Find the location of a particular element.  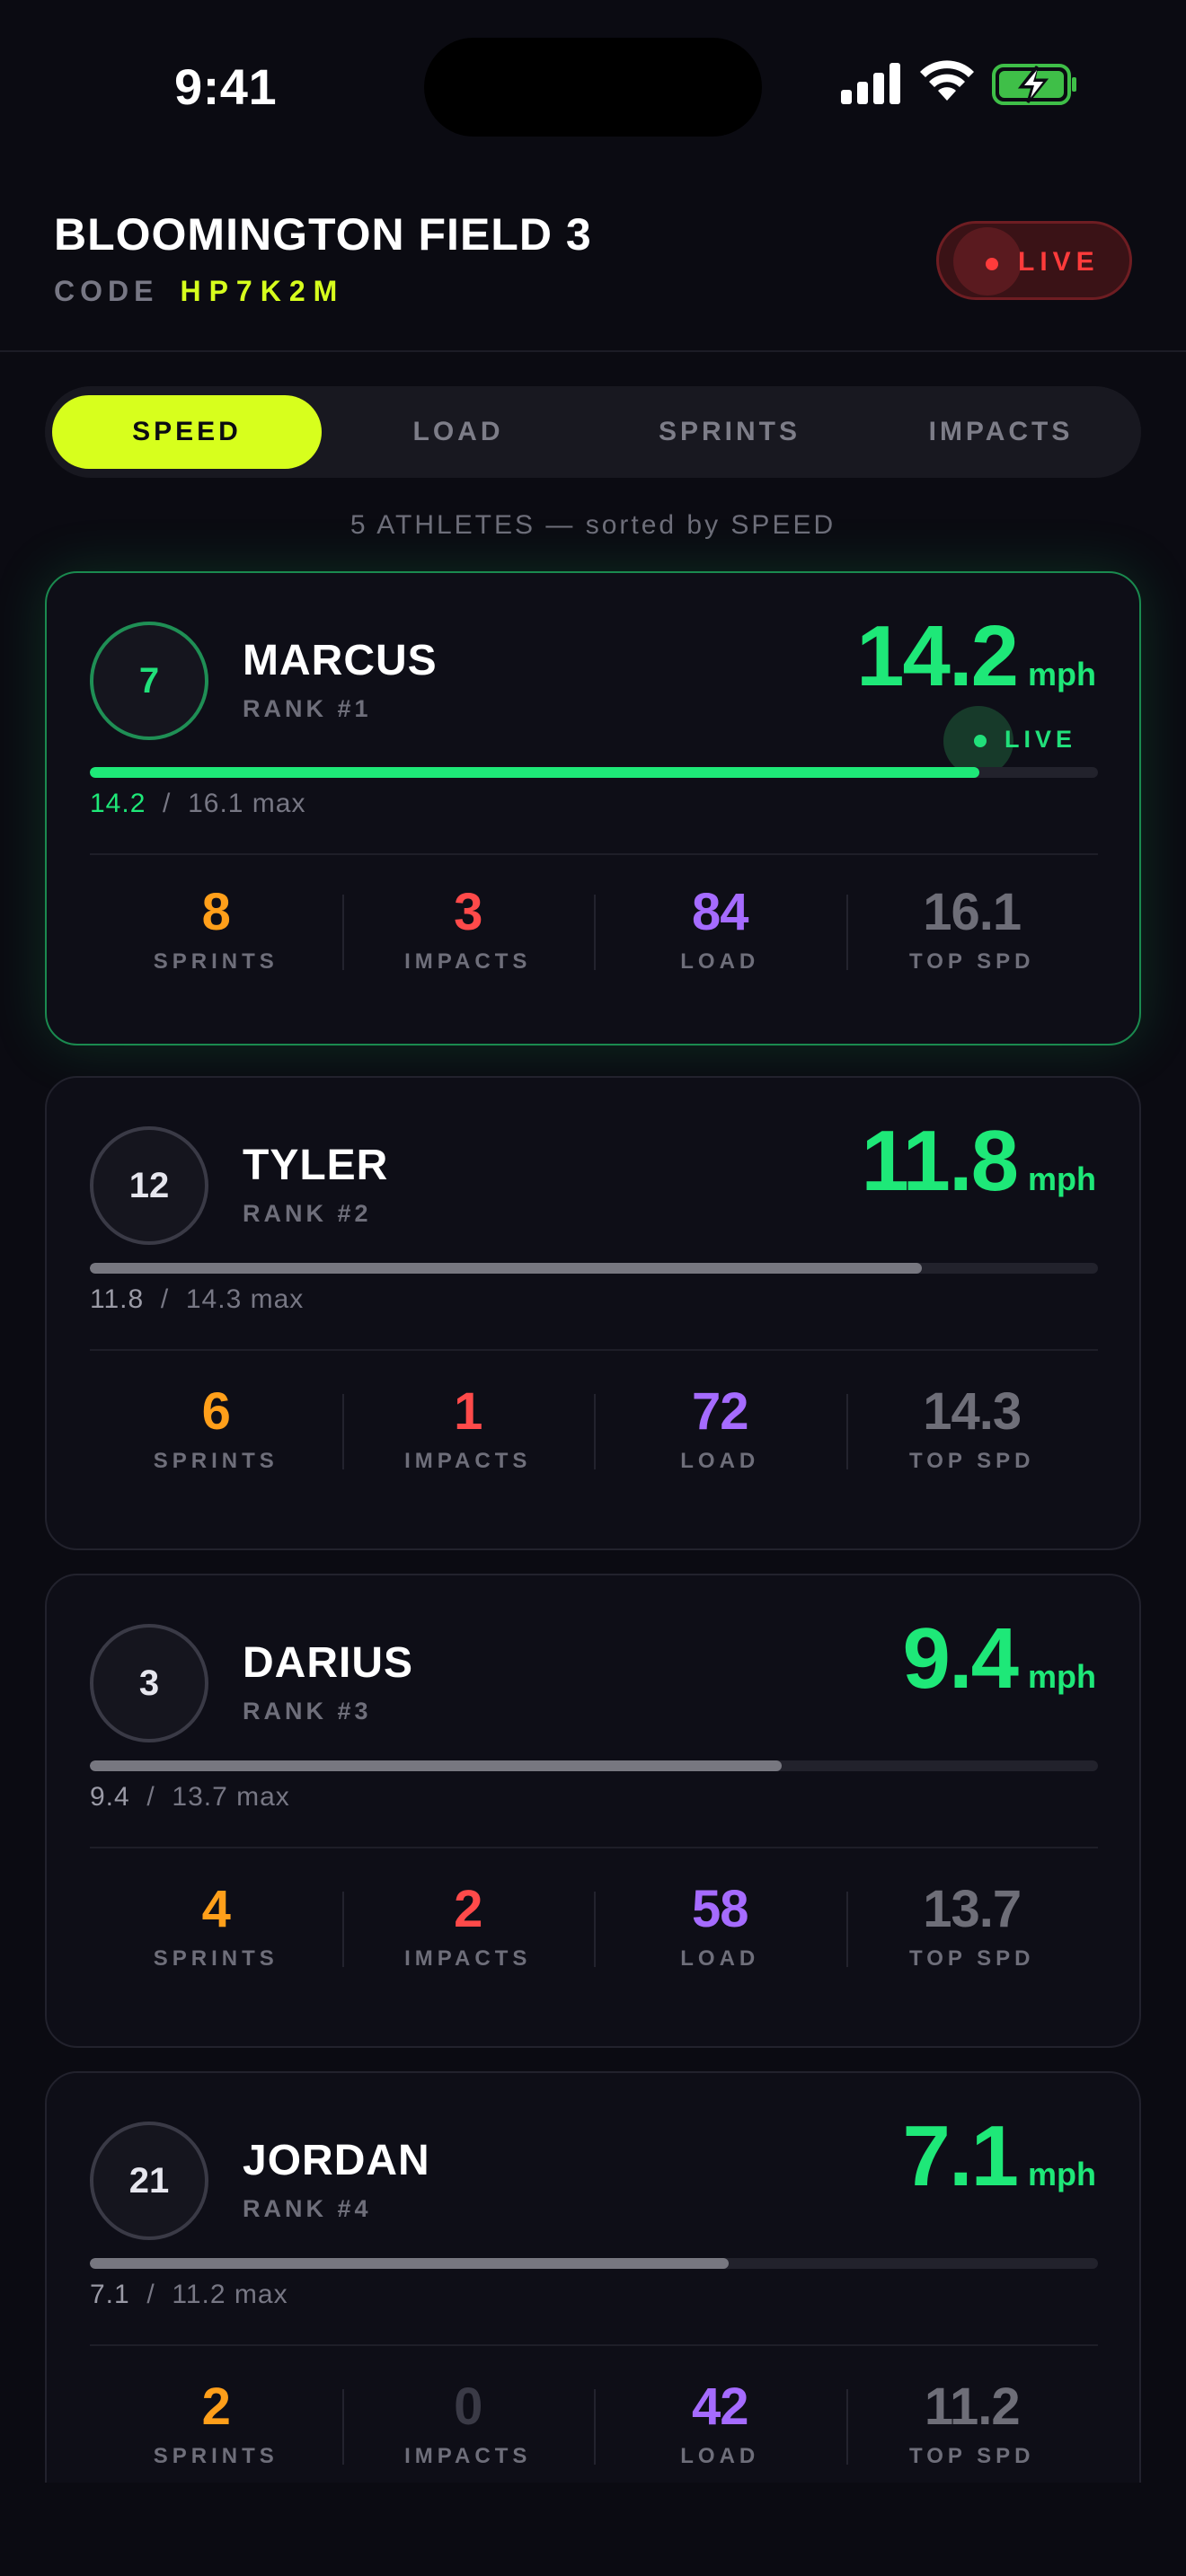

stat-sprints: 6 SPRINTS is located at coordinates (216, 1435).